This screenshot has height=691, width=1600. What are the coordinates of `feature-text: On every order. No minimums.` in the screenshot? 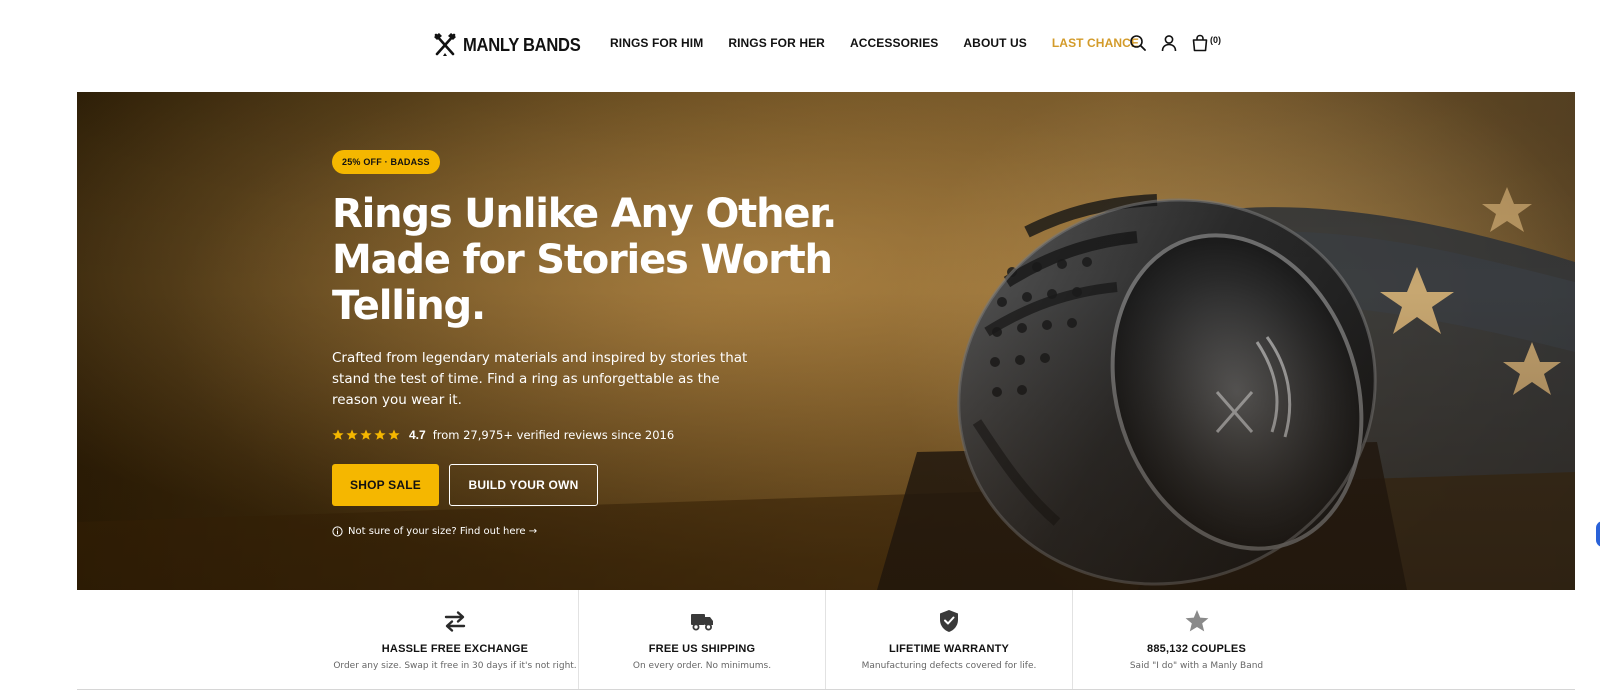 It's located at (702, 666).